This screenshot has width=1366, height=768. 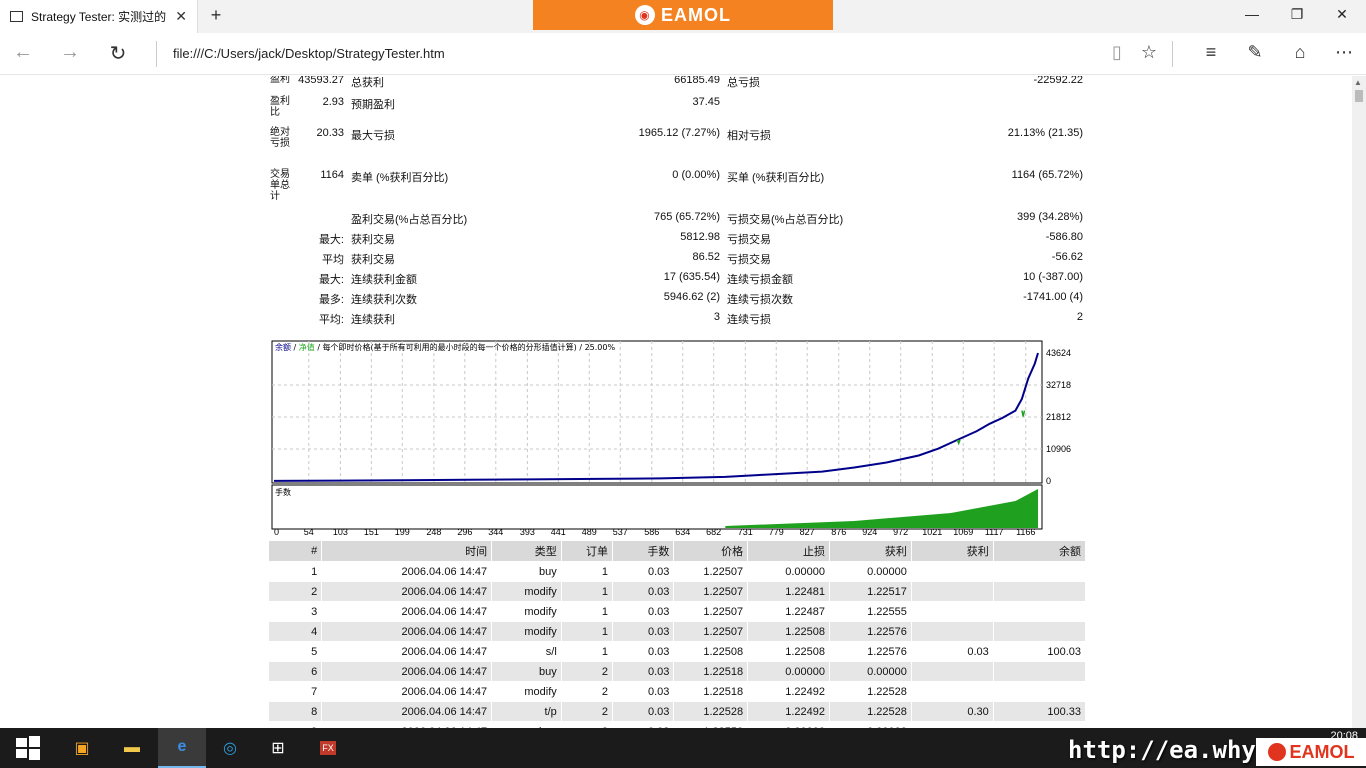 I want to click on table-cell: 0.00000, so click(x=870, y=571).